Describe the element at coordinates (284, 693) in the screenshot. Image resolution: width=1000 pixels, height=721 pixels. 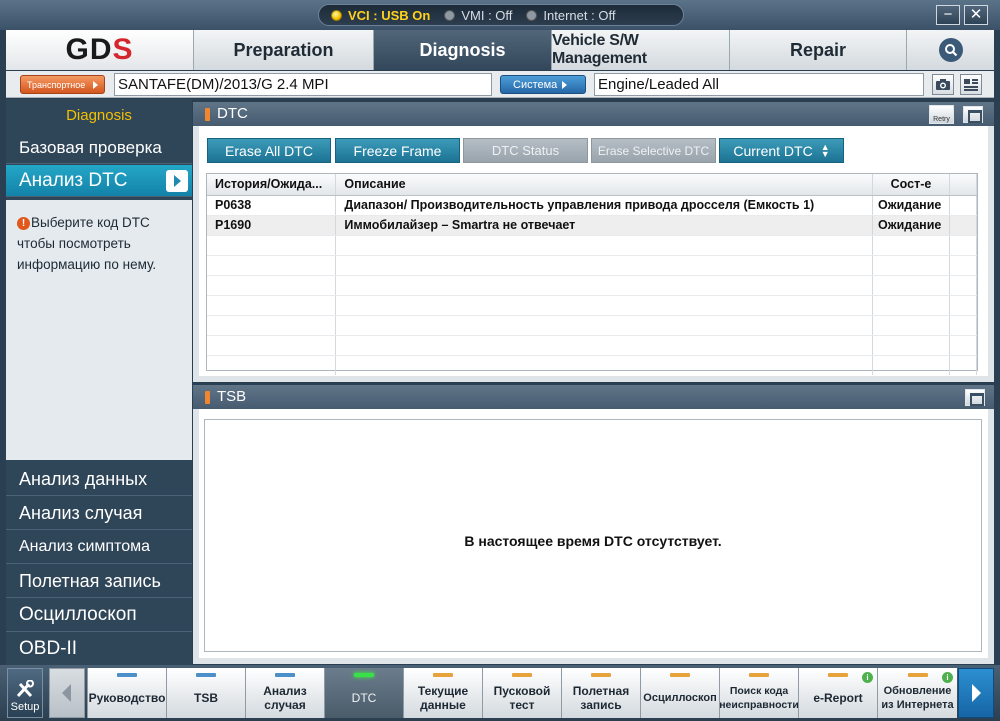
I see `tool-case-analysis: Анализ случая` at that location.